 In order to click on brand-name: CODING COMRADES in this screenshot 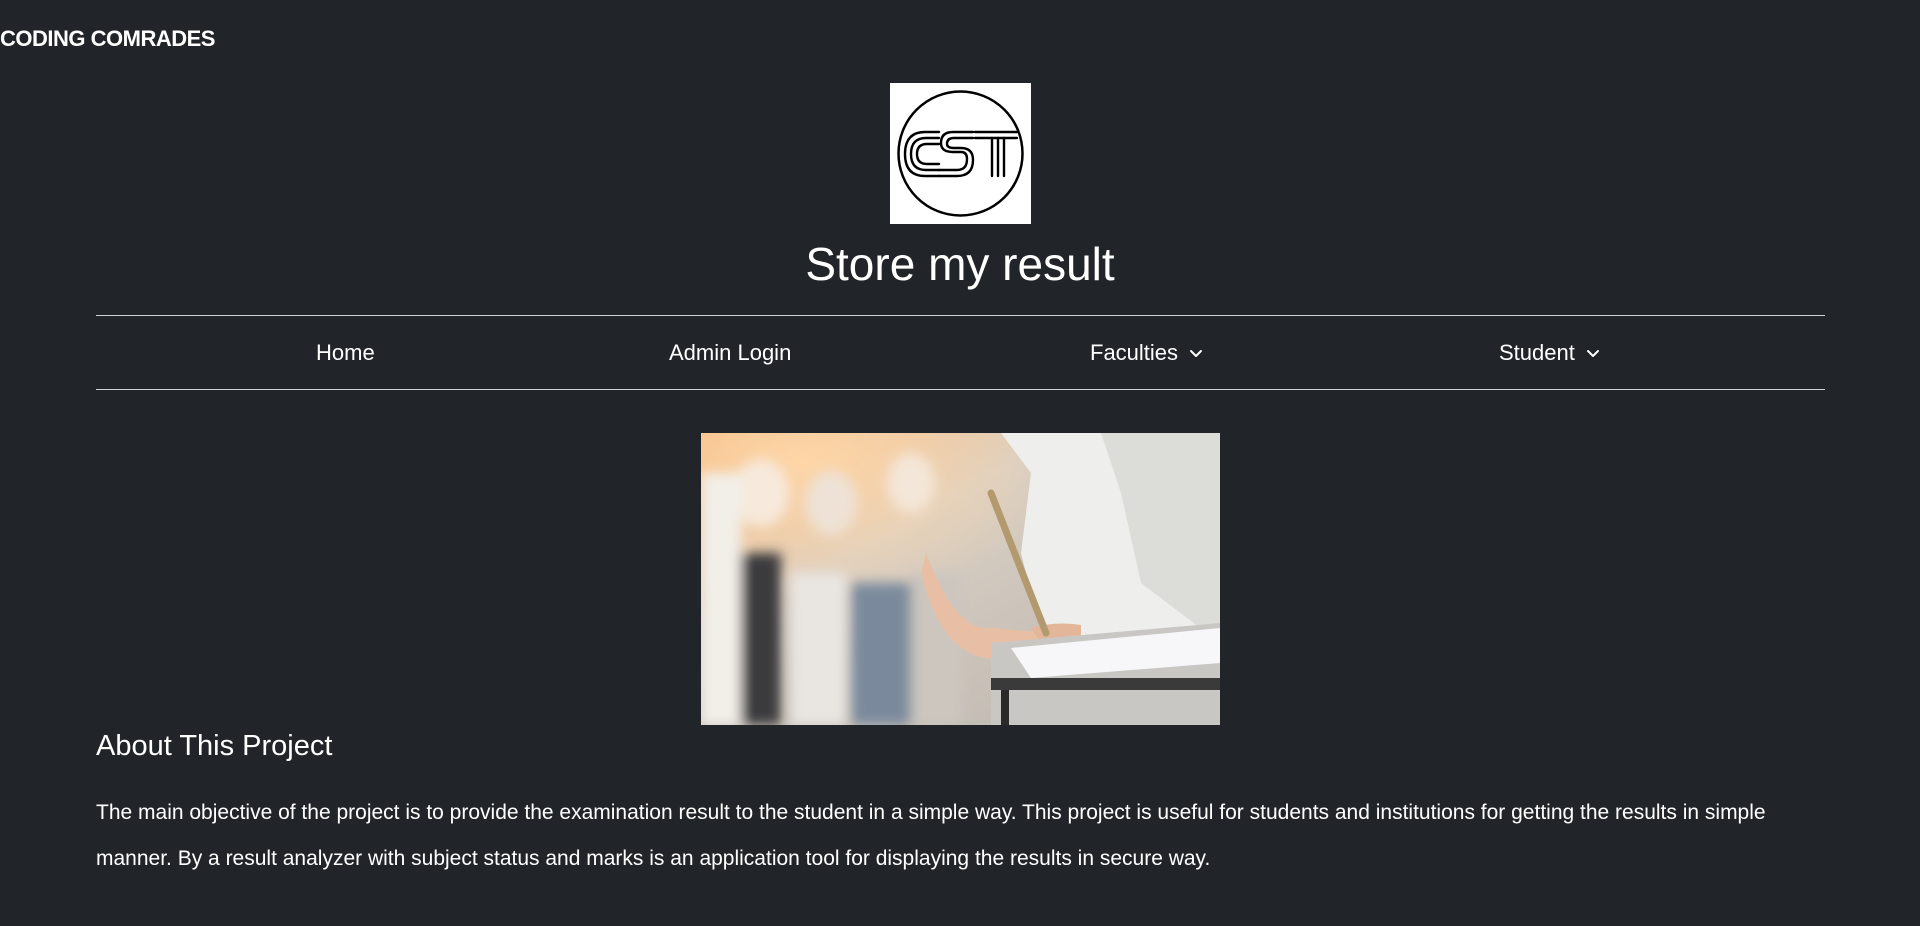, I will do `click(107, 39)`.